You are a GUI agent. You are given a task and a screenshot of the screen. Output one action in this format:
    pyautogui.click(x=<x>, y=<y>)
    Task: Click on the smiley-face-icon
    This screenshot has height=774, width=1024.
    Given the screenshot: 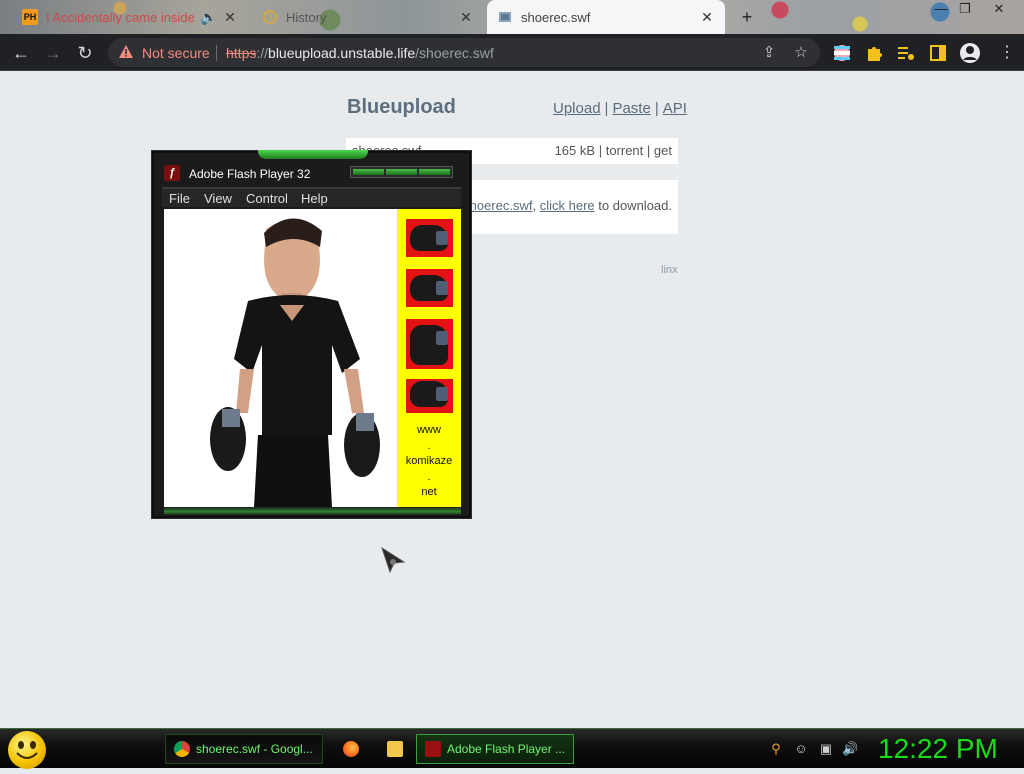 What is the action you would take?
    pyautogui.click(x=27, y=750)
    